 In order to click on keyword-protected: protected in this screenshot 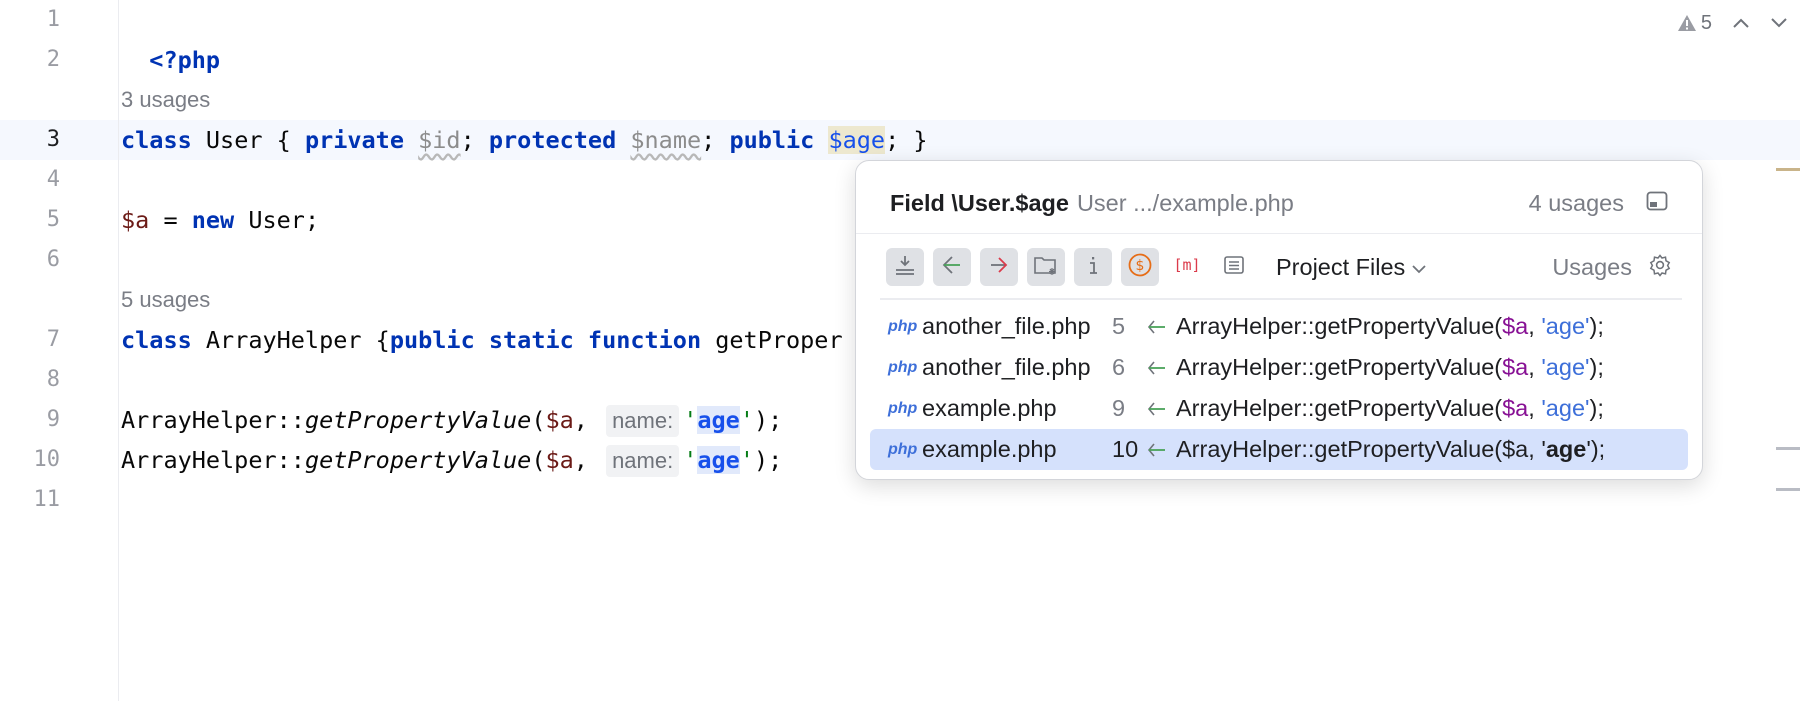, I will do `click(552, 140)`.